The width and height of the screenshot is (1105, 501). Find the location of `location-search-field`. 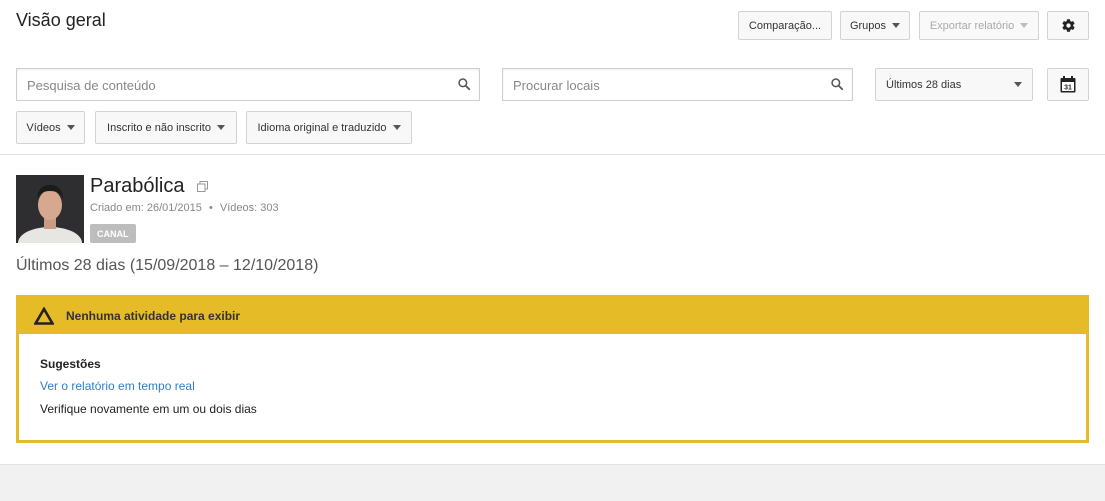

location-search-field is located at coordinates (677, 85).